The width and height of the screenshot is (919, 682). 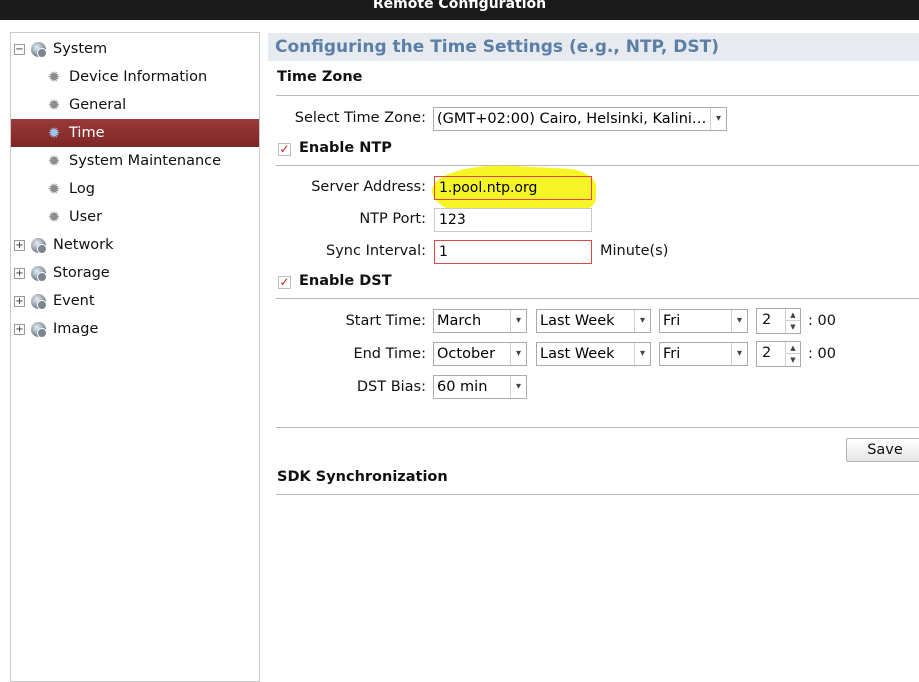 I want to click on tree-item-system-maintenance: ✹ System Maintenance, so click(x=135, y=161).